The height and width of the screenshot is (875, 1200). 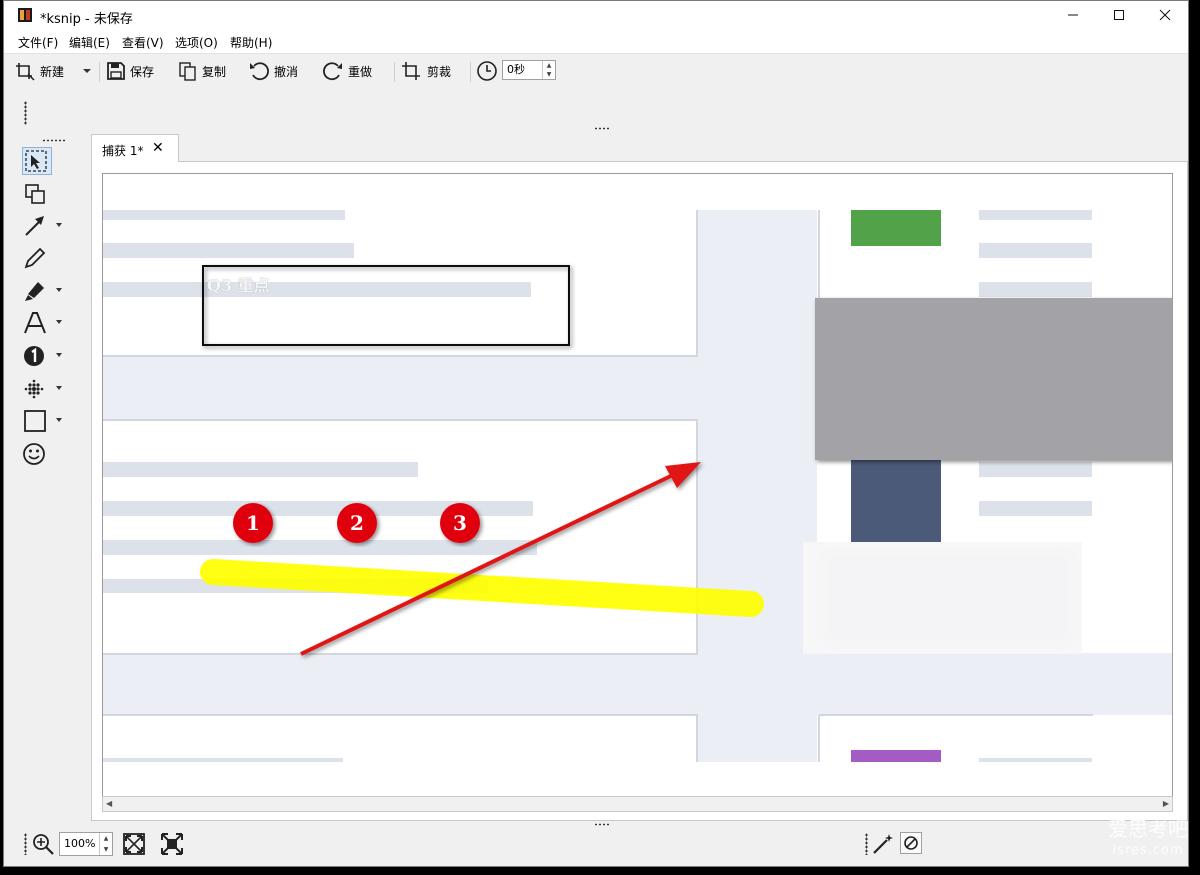 I want to click on select-tool, so click(x=37, y=161).